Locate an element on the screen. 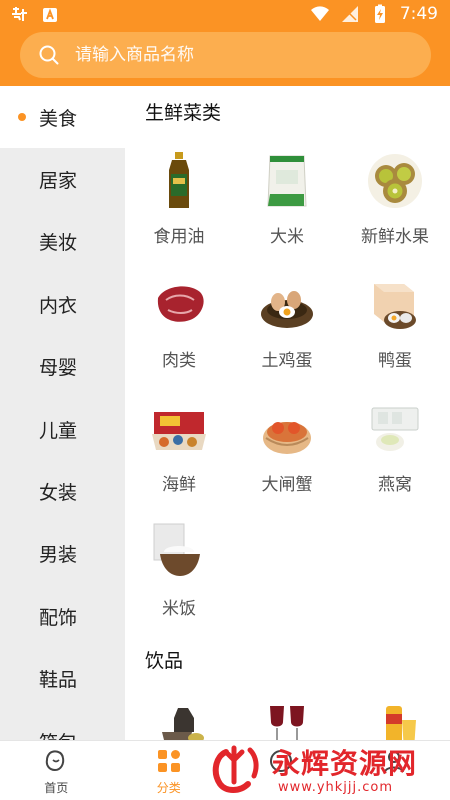  item-label: 燕窝 is located at coordinates (395, 485).